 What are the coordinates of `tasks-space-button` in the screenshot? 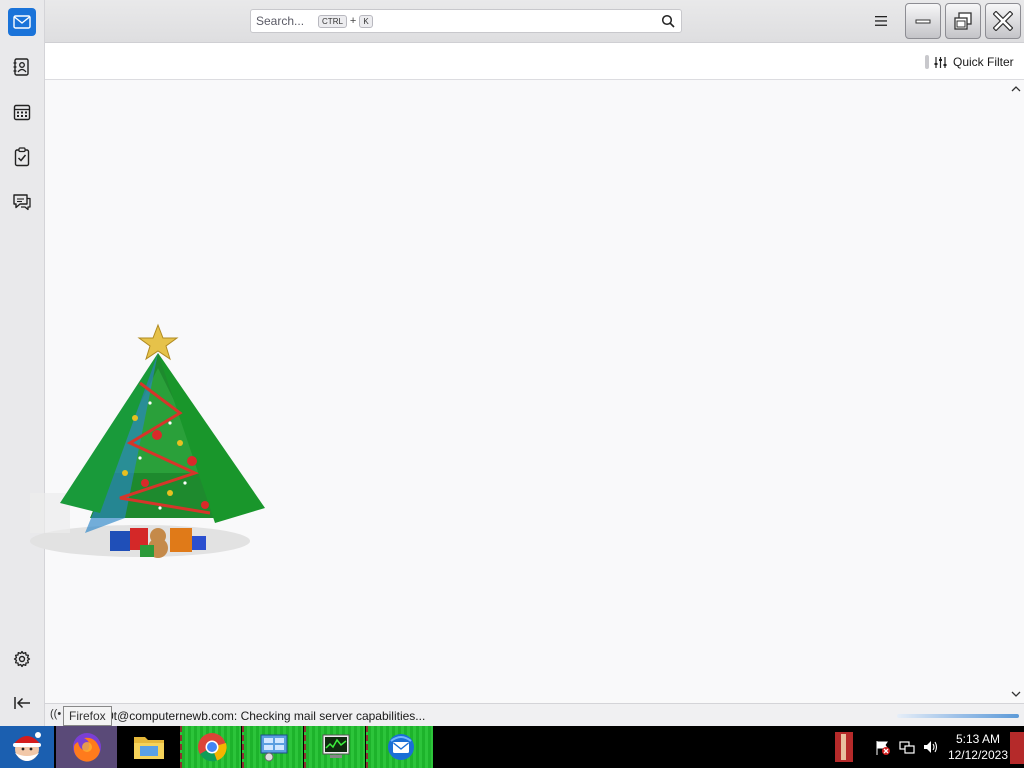 It's located at (22, 157).